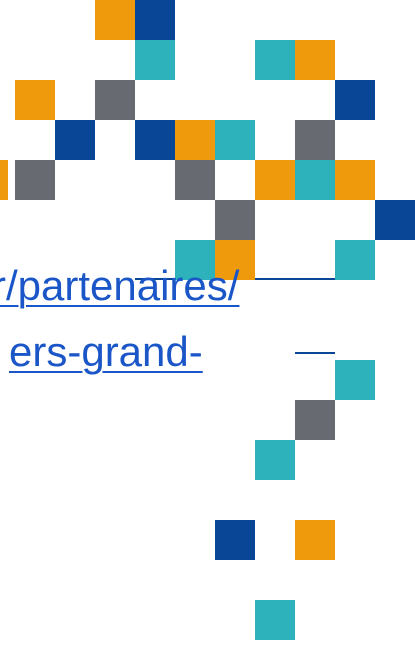  What do you see at coordinates (106, 352) in the screenshot?
I see `partner-link-line-2: ers-grand-` at bounding box center [106, 352].